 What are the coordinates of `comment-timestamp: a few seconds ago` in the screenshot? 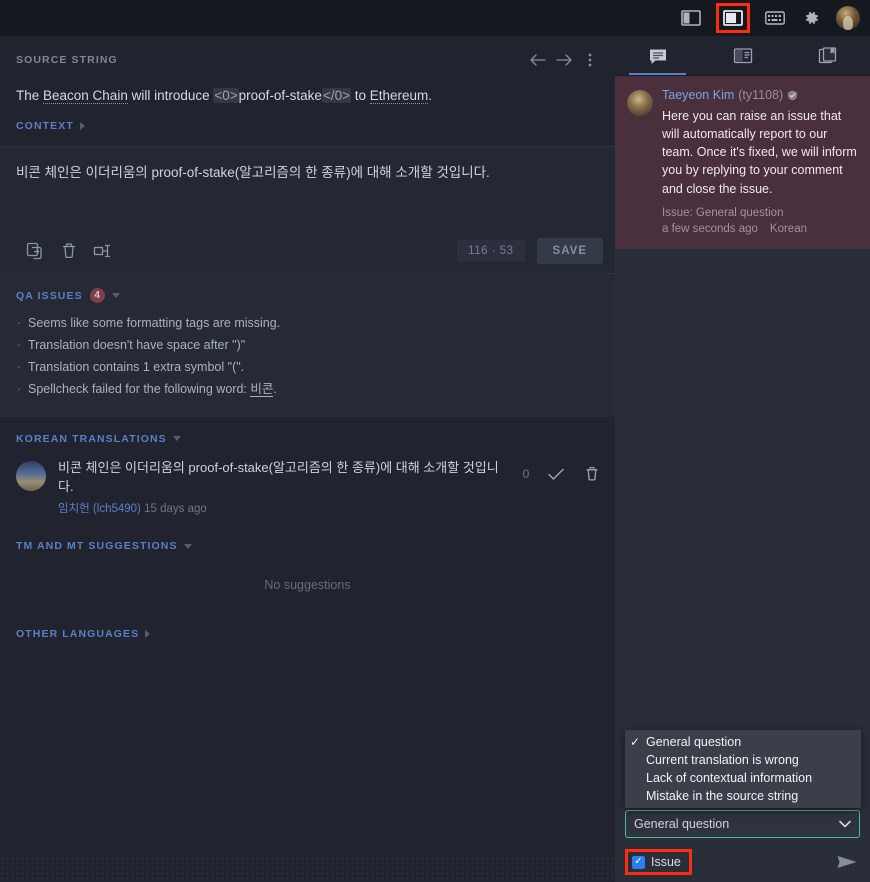 It's located at (710, 228).